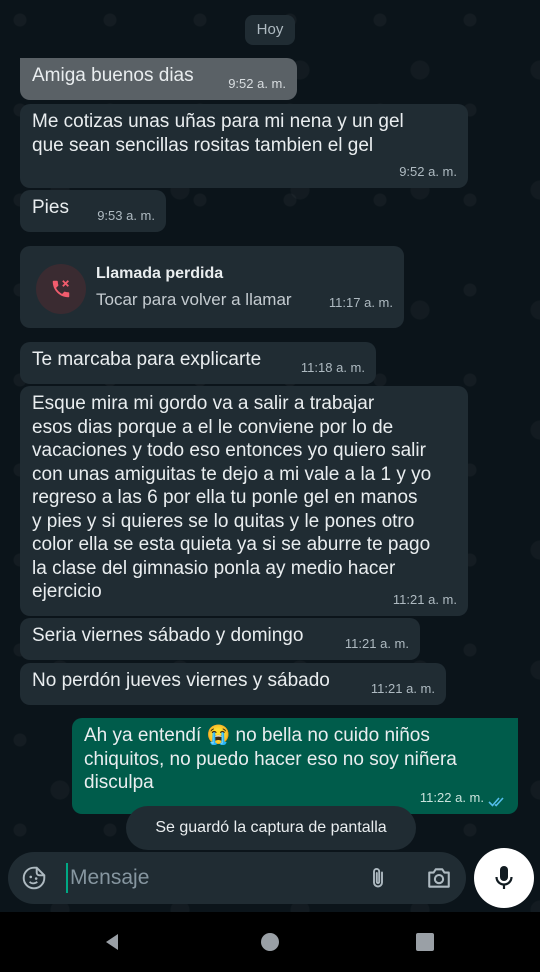  I want to click on double-check-read-icon, so click(496, 802).